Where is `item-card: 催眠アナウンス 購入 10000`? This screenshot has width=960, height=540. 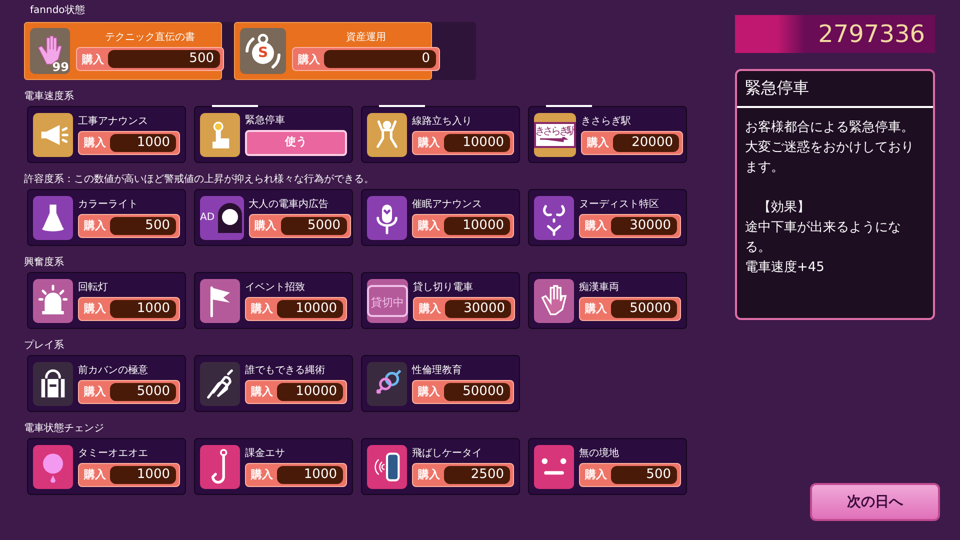
item-card: 催眠アナウンス 購入 10000 is located at coordinates (440, 217).